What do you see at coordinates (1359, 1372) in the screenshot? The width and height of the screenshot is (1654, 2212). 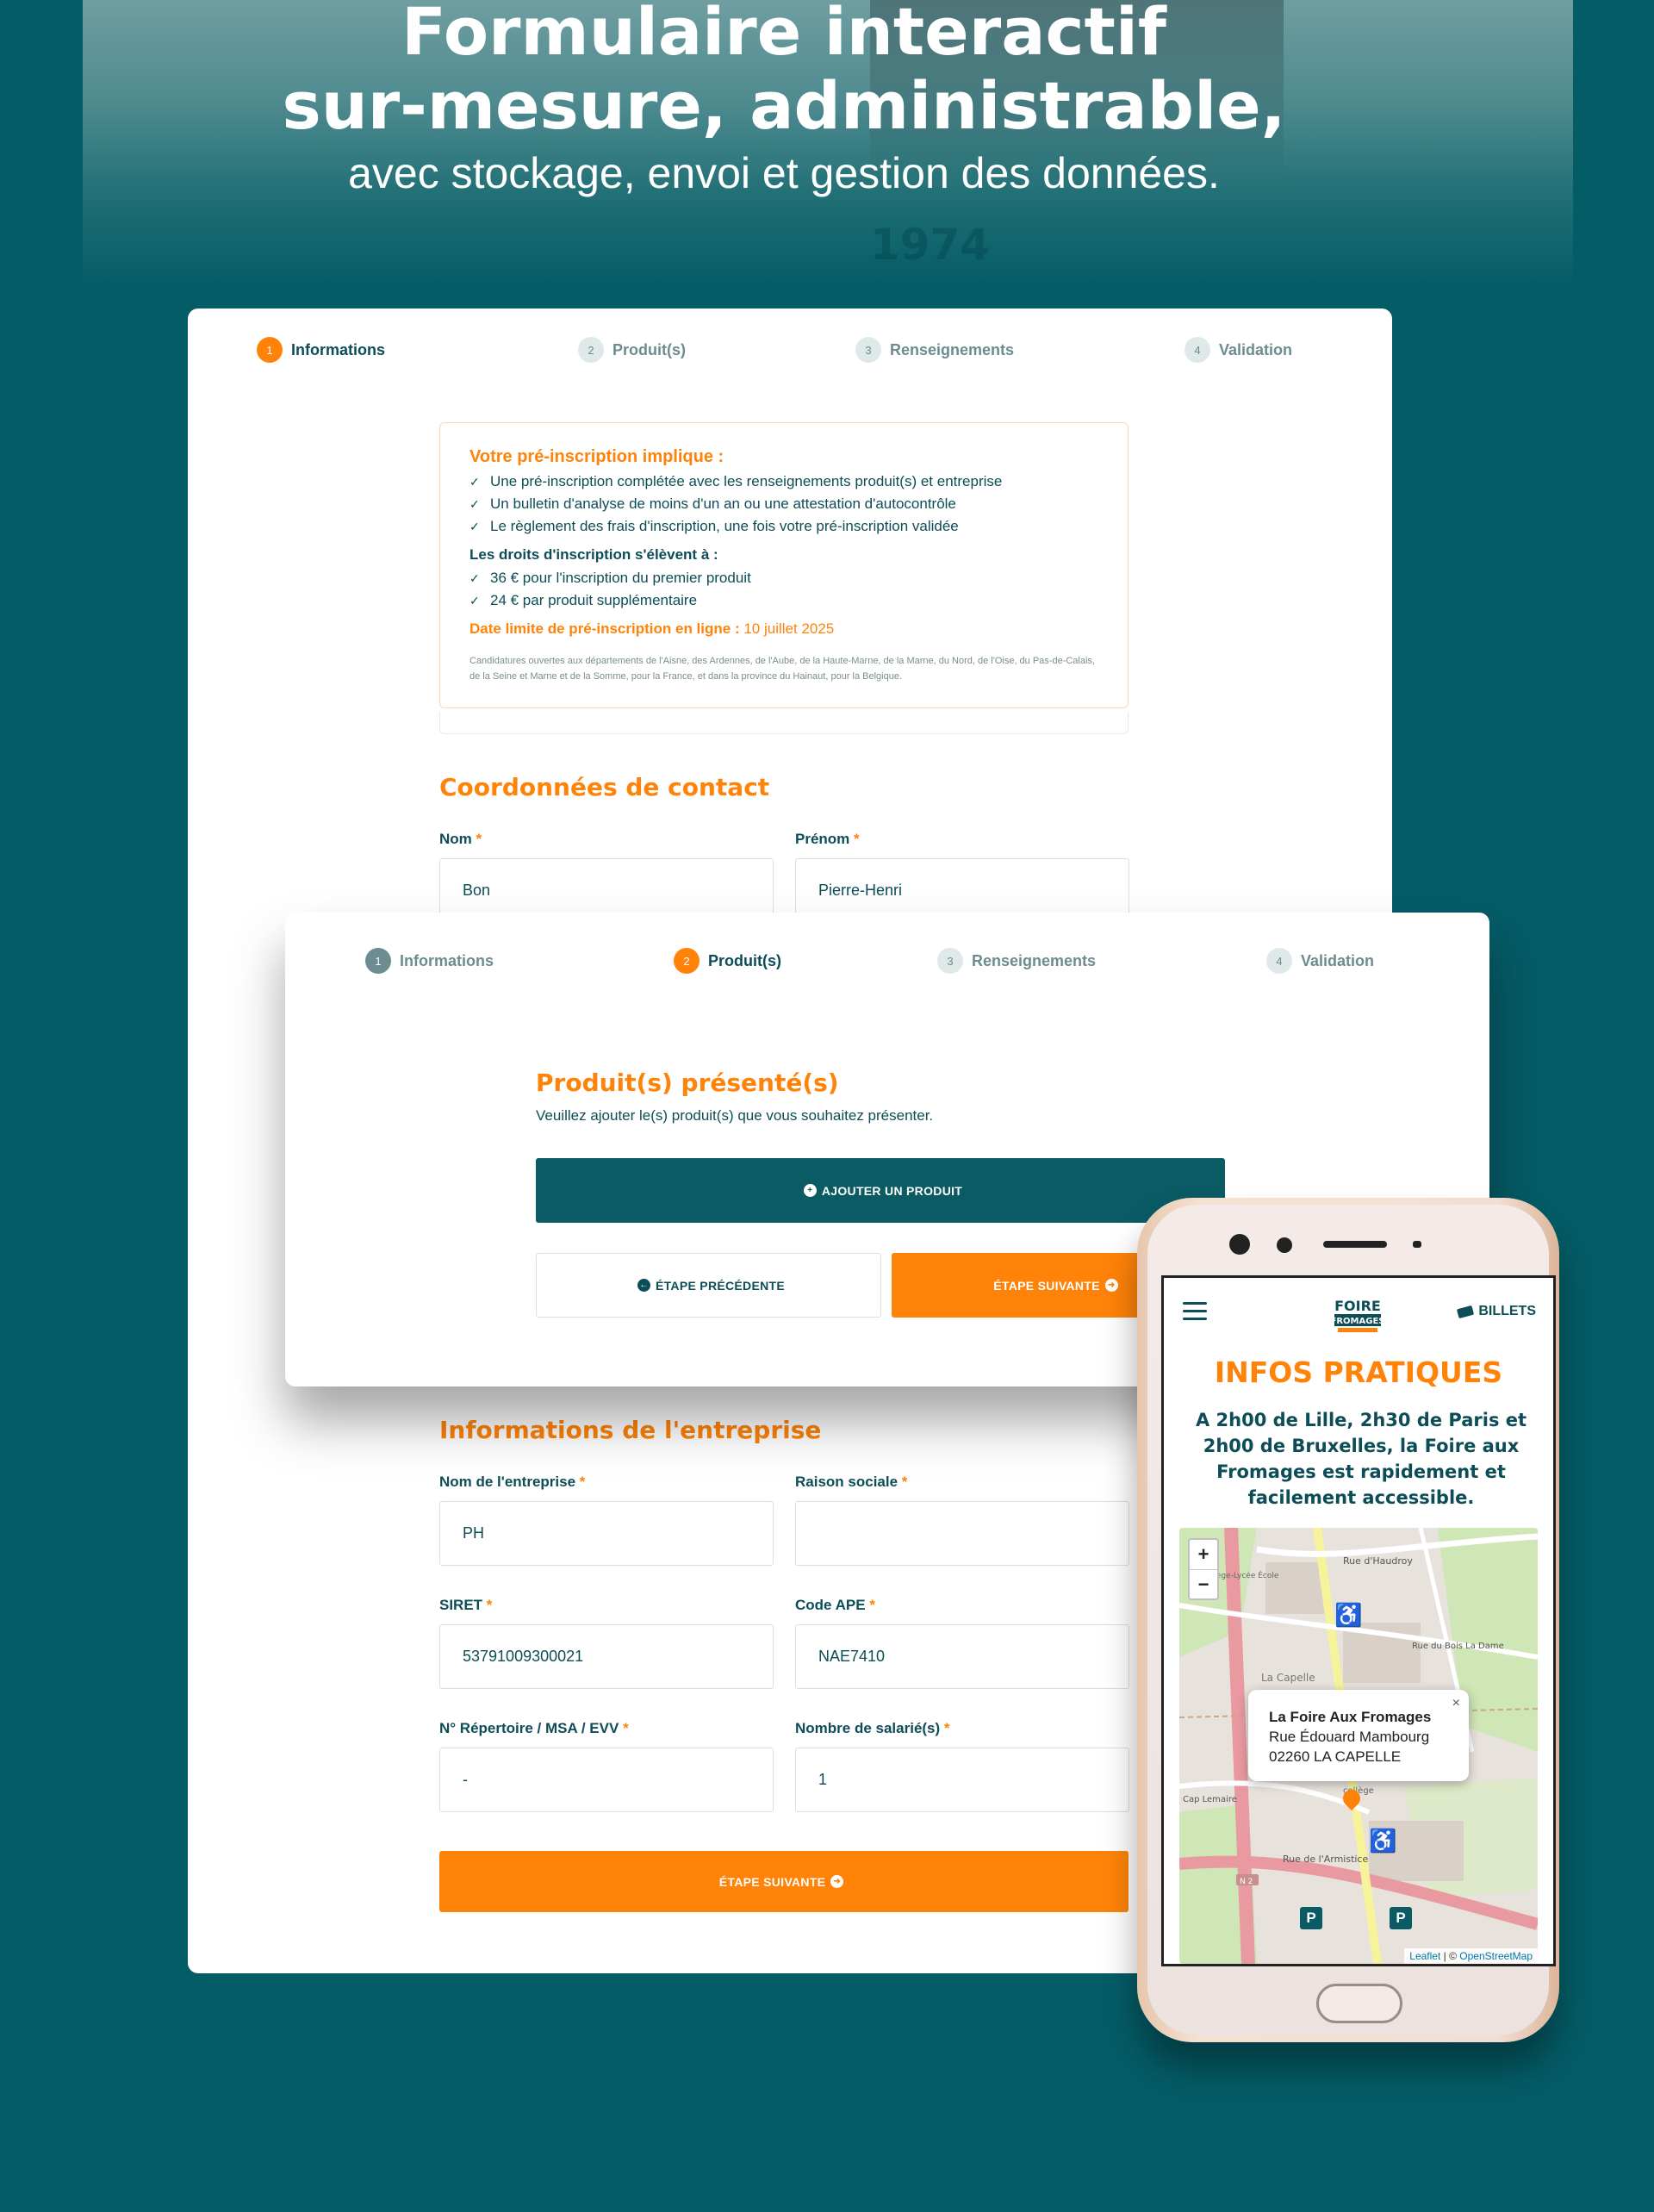 I see `infos-pratiques-title: INFOS PRATIQUES` at bounding box center [1359, 1372].